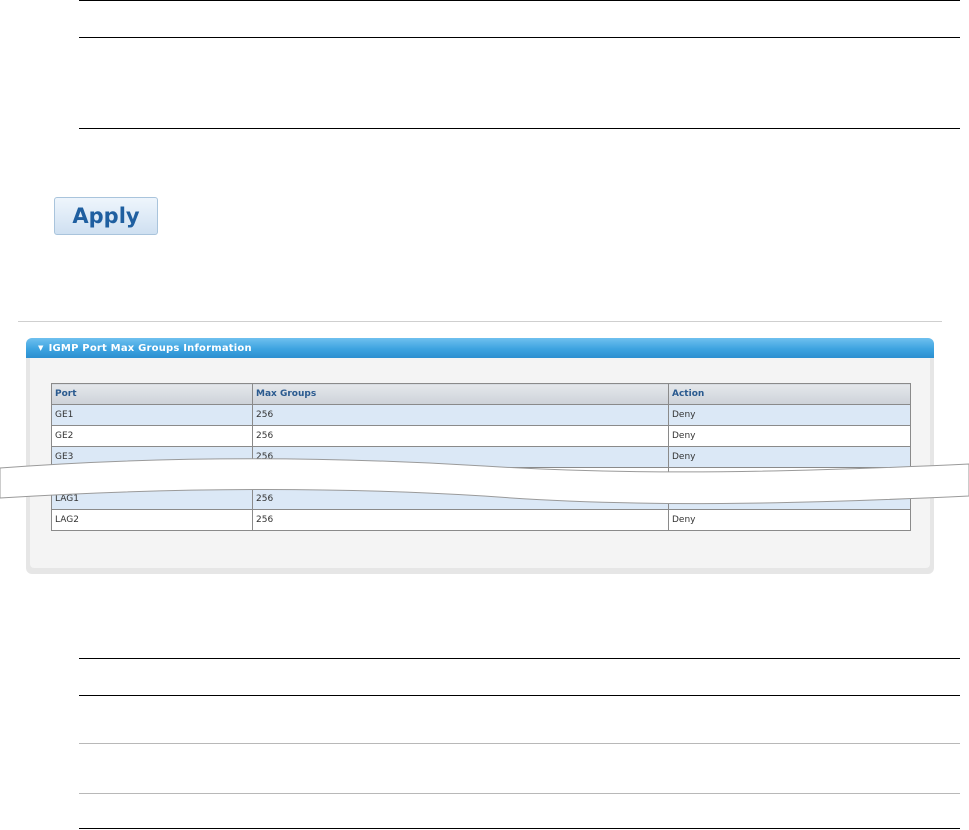 This screenshot has width=969, height=830. What do you see at coordinates (152, 499) in the screenshot?
I see `port-cell: LAG1` at bounding box center [152, 499].